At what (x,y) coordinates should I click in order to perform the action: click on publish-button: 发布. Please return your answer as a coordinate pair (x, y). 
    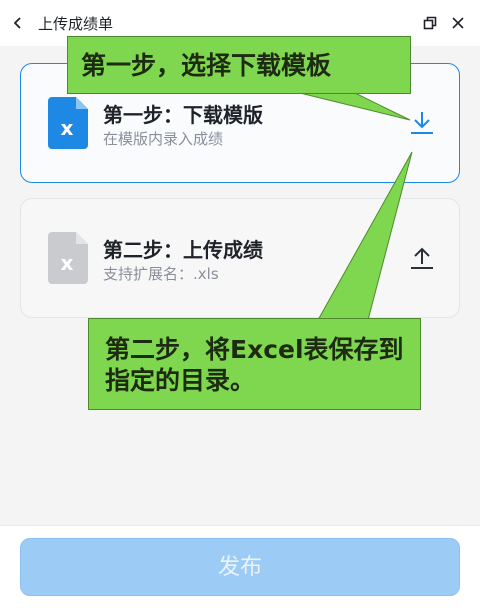
    Looking at the image, I should click on (240, 567).